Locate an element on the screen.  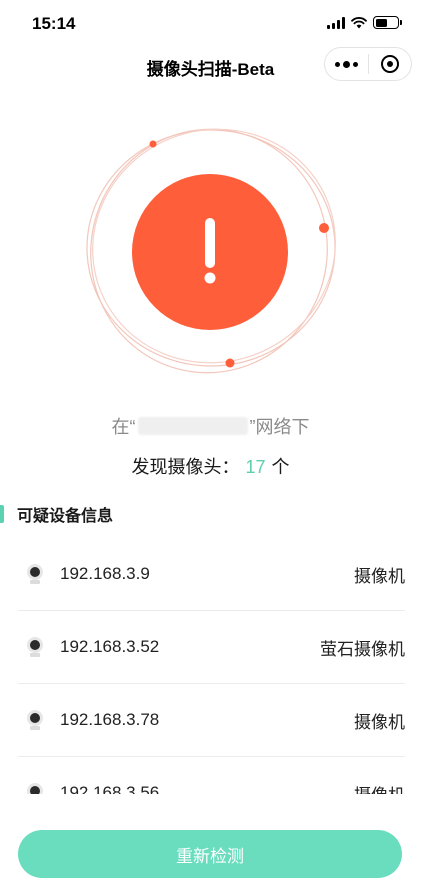
section-header: 可疑设备信息 is located at coordinates (57, 514).